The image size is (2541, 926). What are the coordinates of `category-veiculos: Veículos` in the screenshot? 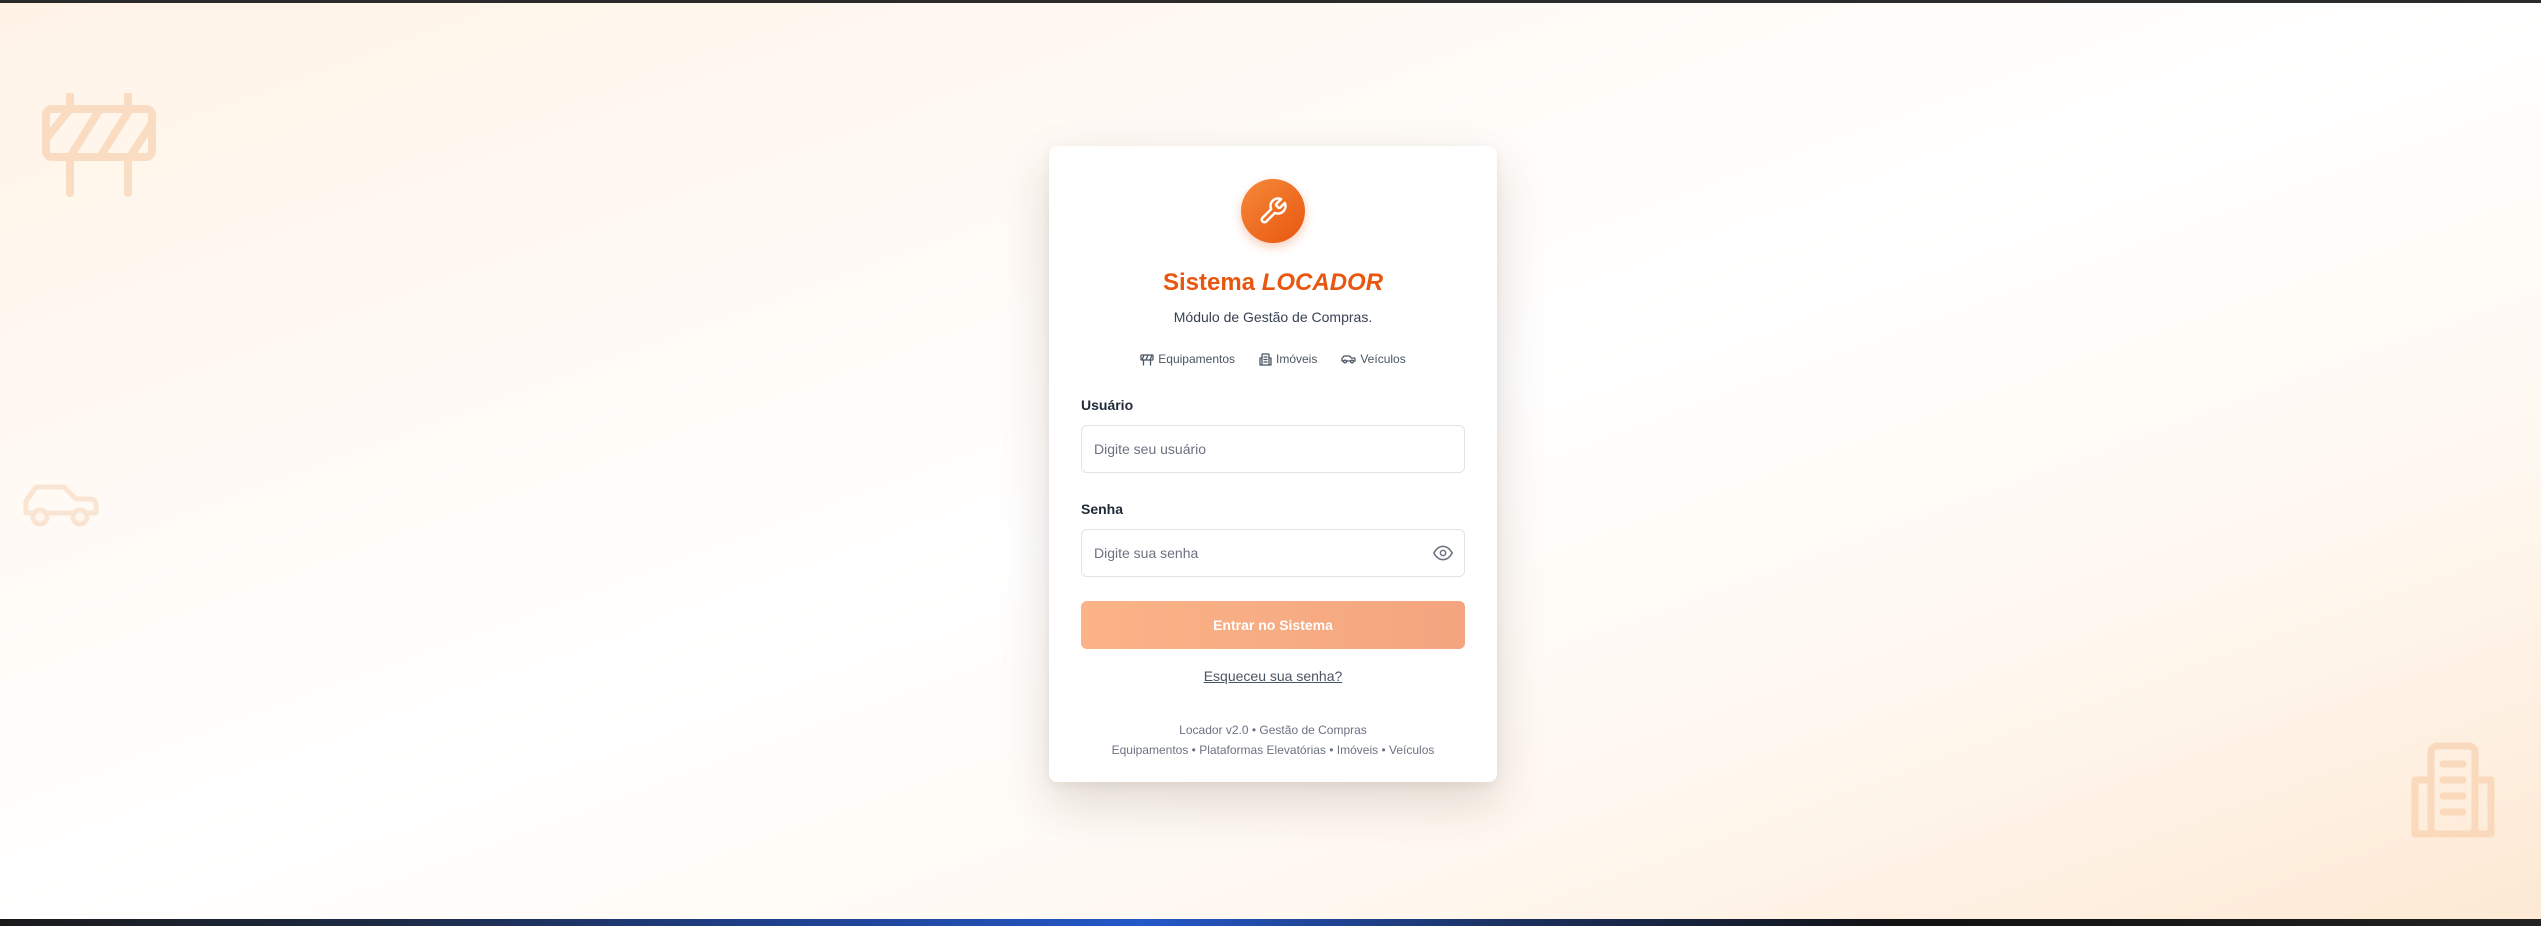 It's located at (1373, 359).